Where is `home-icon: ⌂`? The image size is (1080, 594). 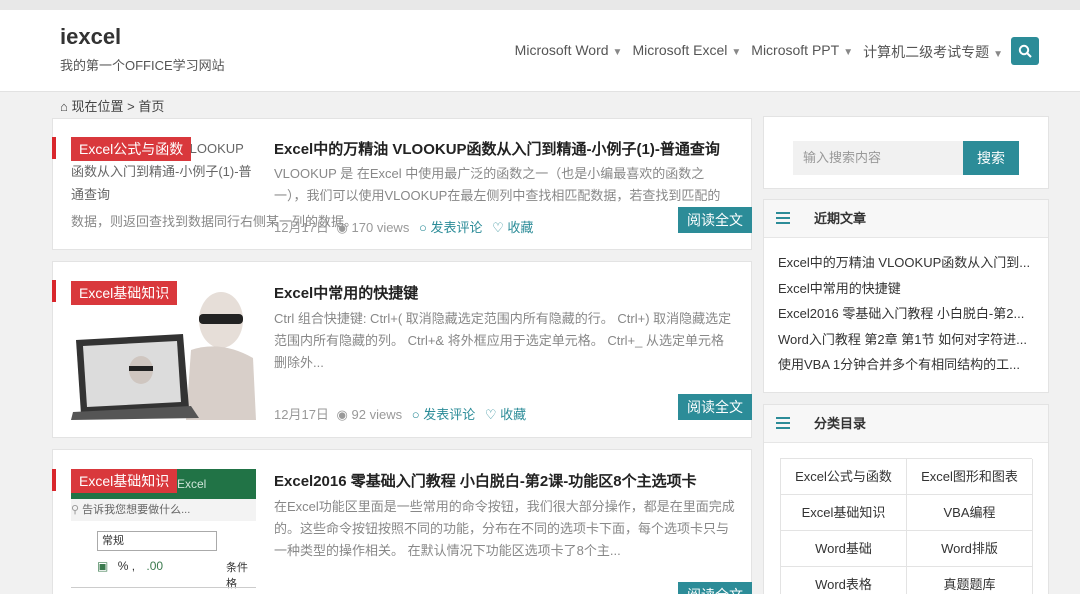
home-icon: ⌂ is located at coordinates (64, 106).